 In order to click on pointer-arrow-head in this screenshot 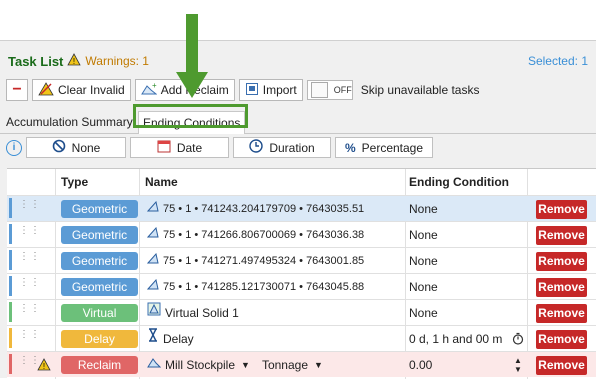, I will do `click(192, 85)`.